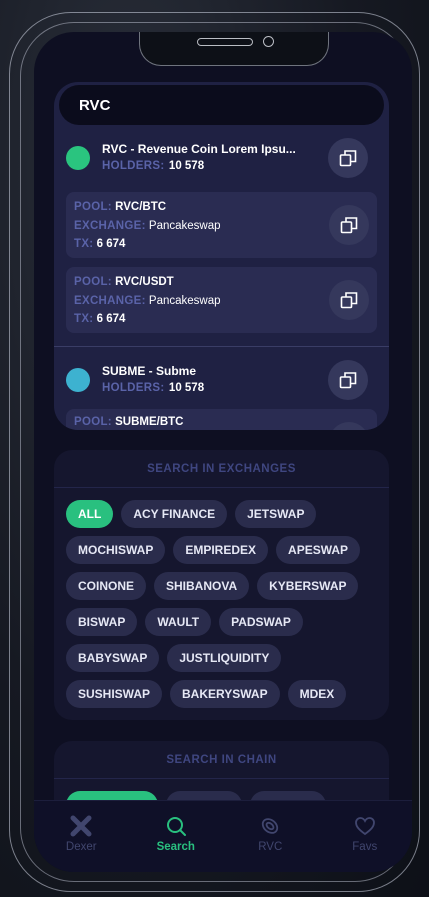  I want to click on exchange-chip: ALL, so click(90, 514).